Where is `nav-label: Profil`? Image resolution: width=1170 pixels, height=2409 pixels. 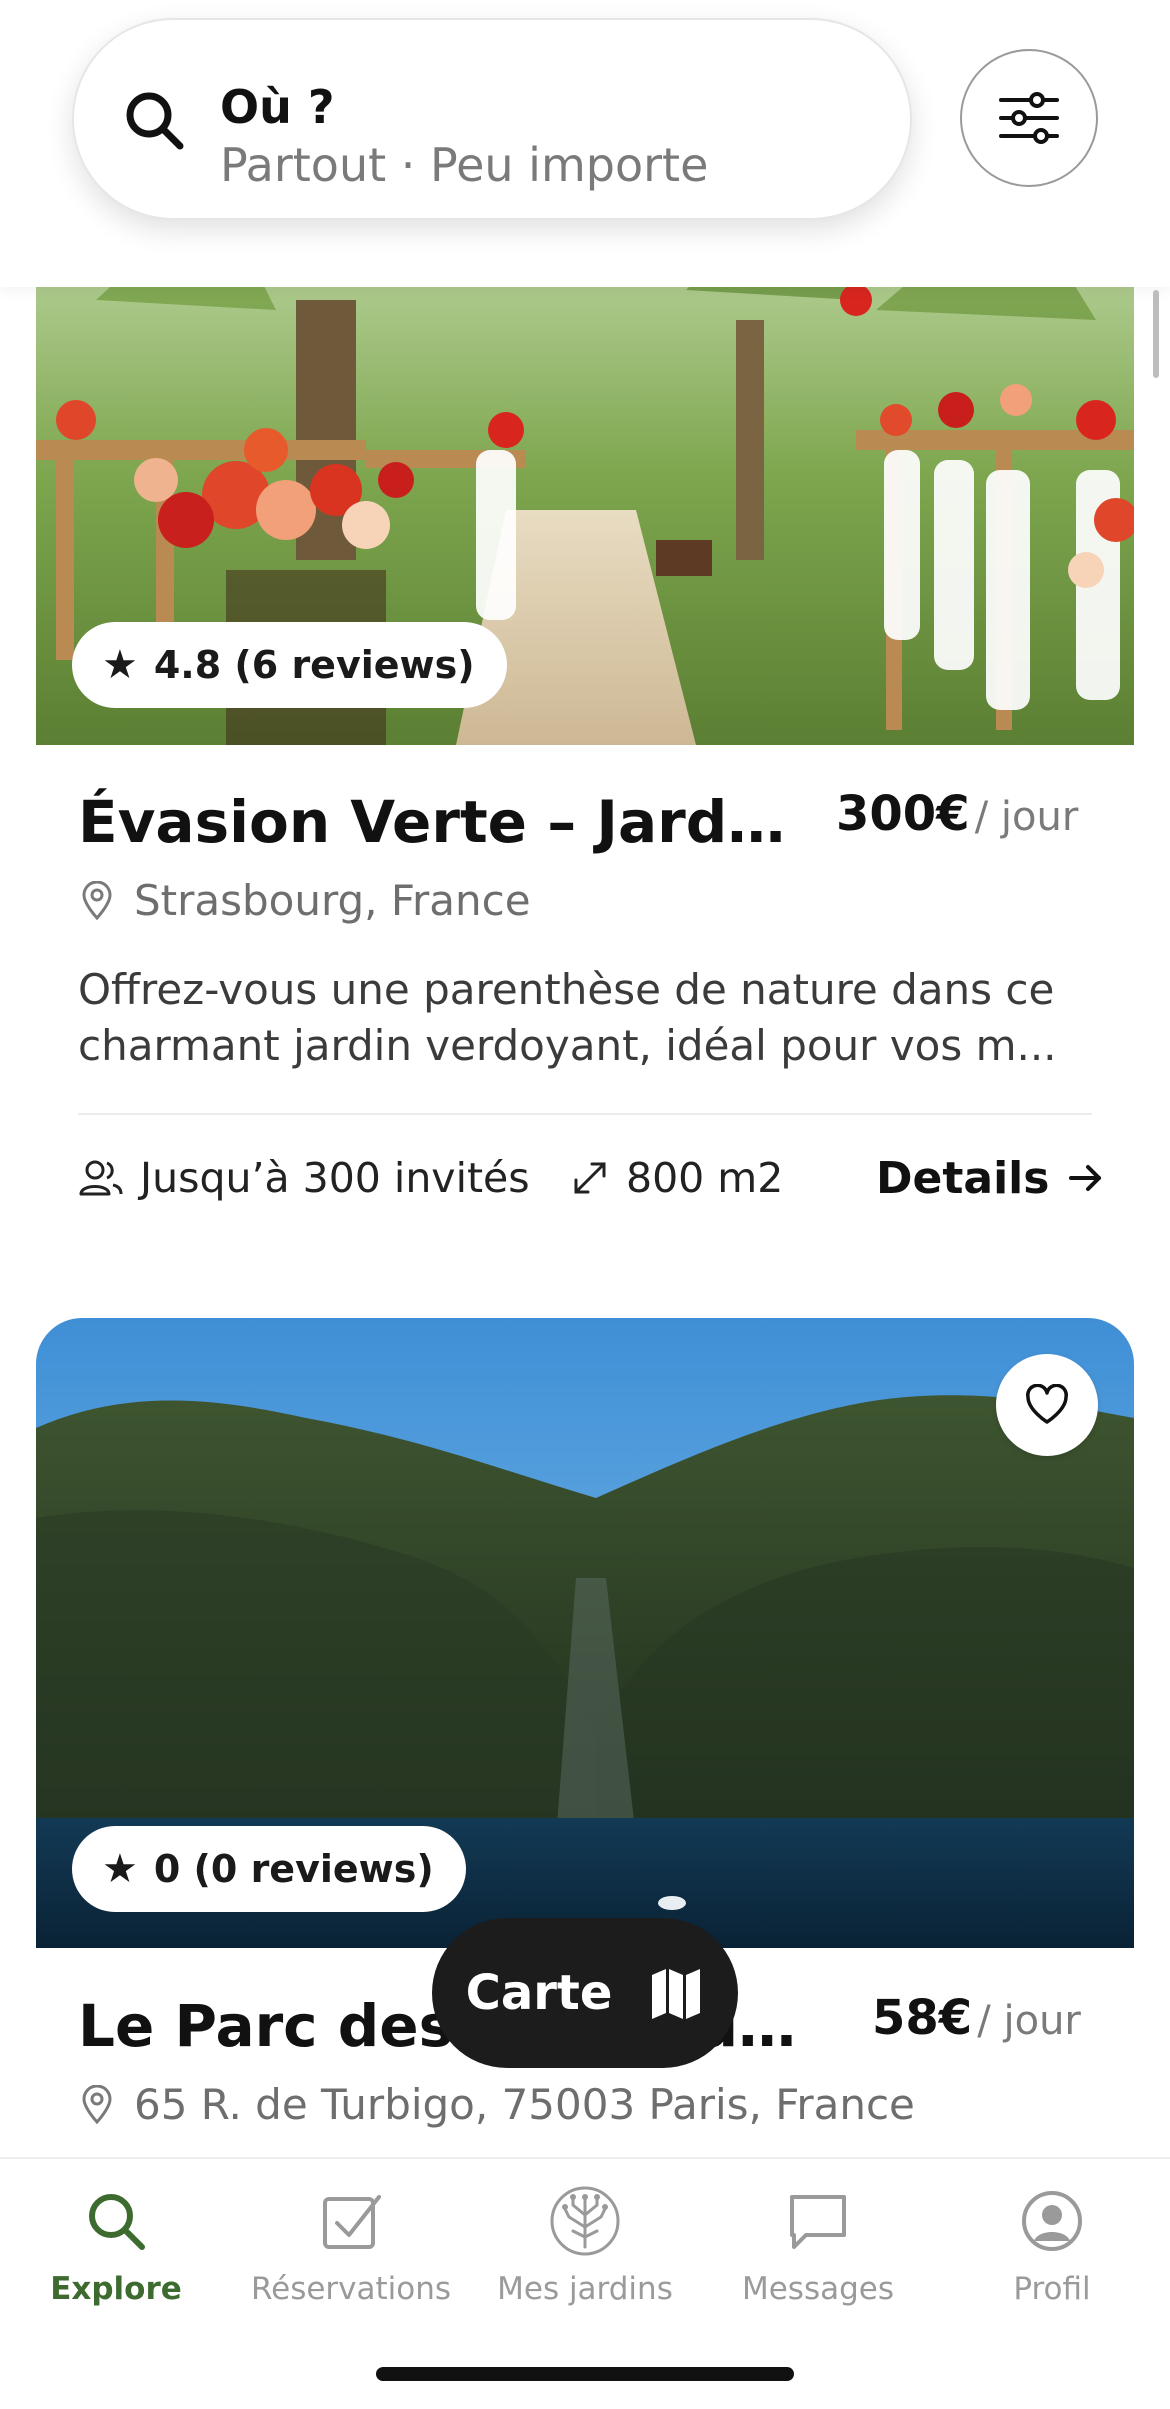
nav-label: Profil is located at coordinates (1052, 2289).